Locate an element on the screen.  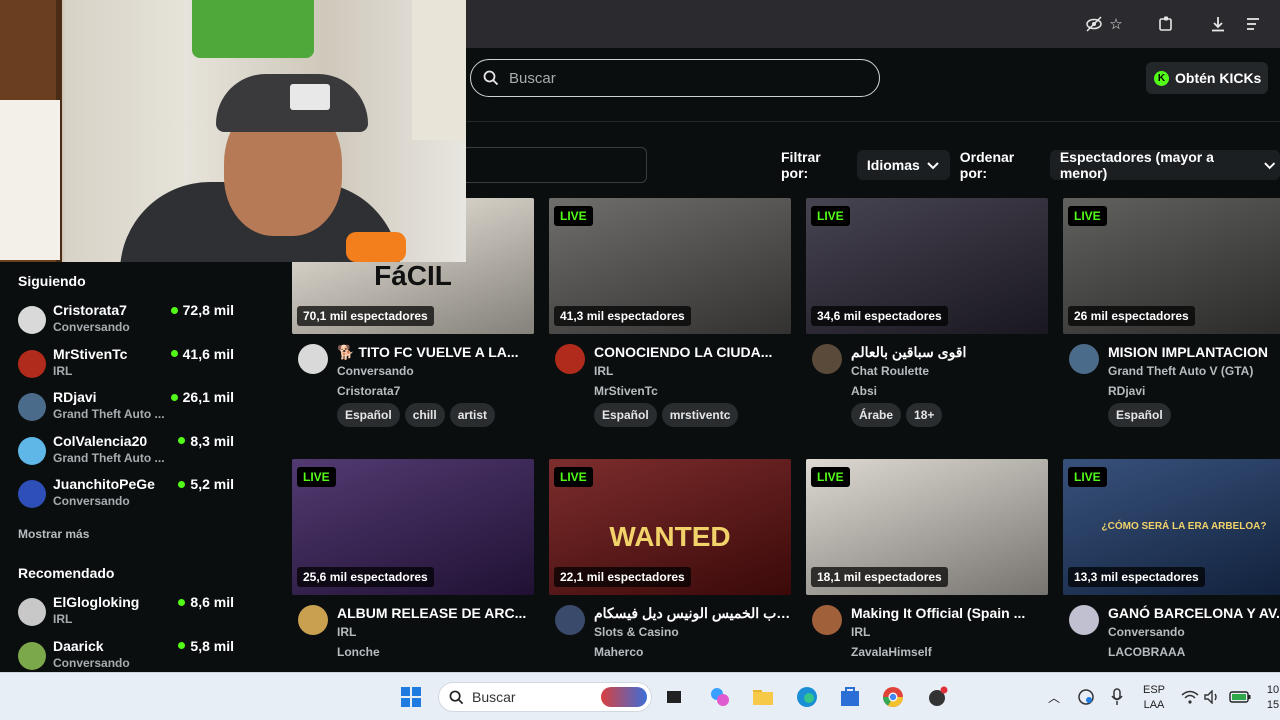
task-view-icon is located at coordinates (674, 697).